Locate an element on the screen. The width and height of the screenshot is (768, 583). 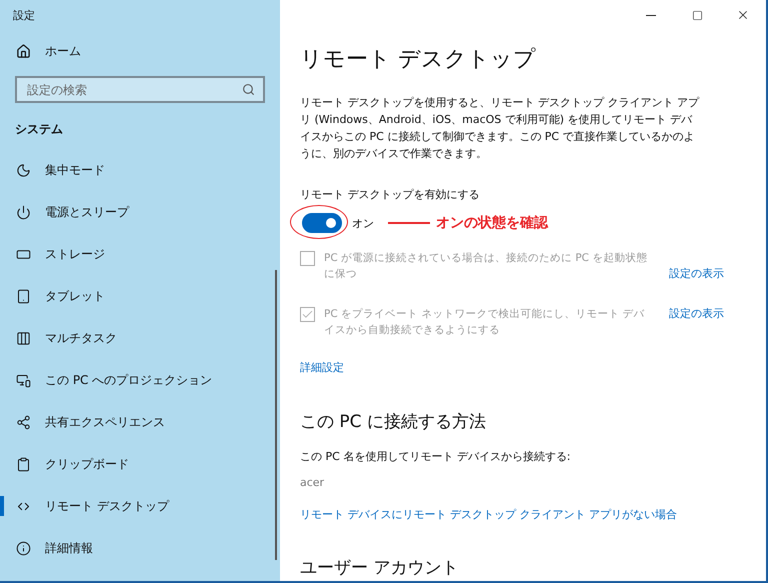
highlight-ellipse is located at coordinates (319, 222).